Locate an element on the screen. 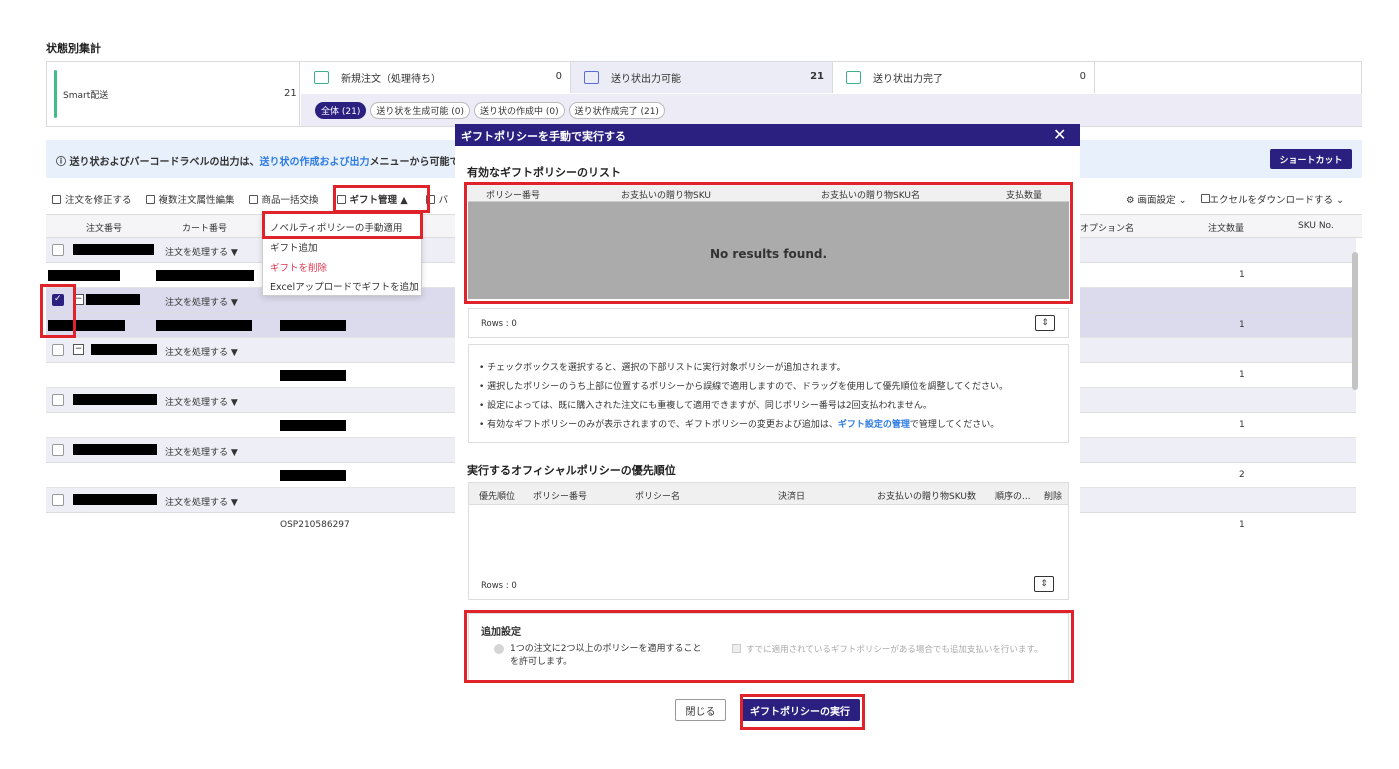 The width and height of the screenshot is (1399, 769). bulk-exchange-button: 商品一括交換 is located at coordinates (283, 199).